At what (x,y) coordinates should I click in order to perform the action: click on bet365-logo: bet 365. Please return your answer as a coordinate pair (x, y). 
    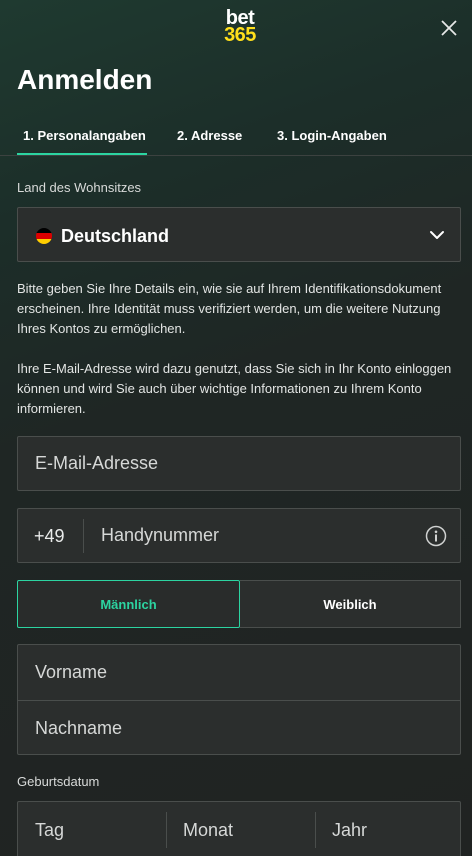
    Looking at the image, I should click on (240, 27).